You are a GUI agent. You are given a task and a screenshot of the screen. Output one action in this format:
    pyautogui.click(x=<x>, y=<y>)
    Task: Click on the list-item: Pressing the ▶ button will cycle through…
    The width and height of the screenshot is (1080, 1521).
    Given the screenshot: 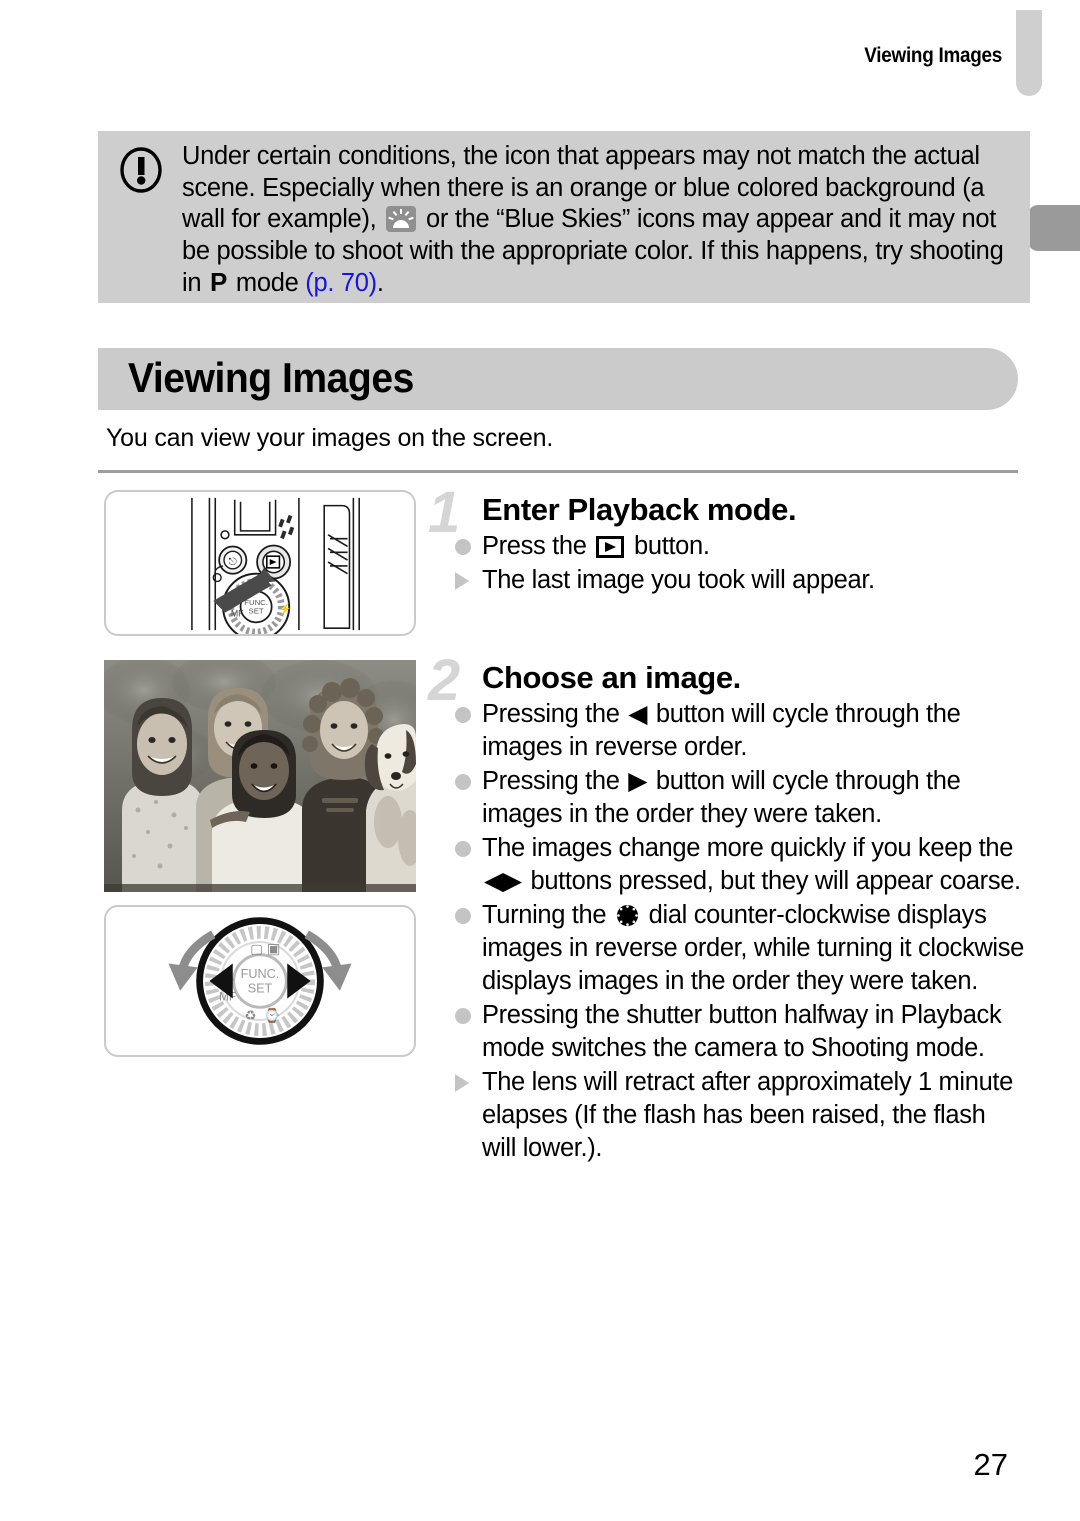 What is the action you would take?
    pyautogui.click(x=726, y=798)
    